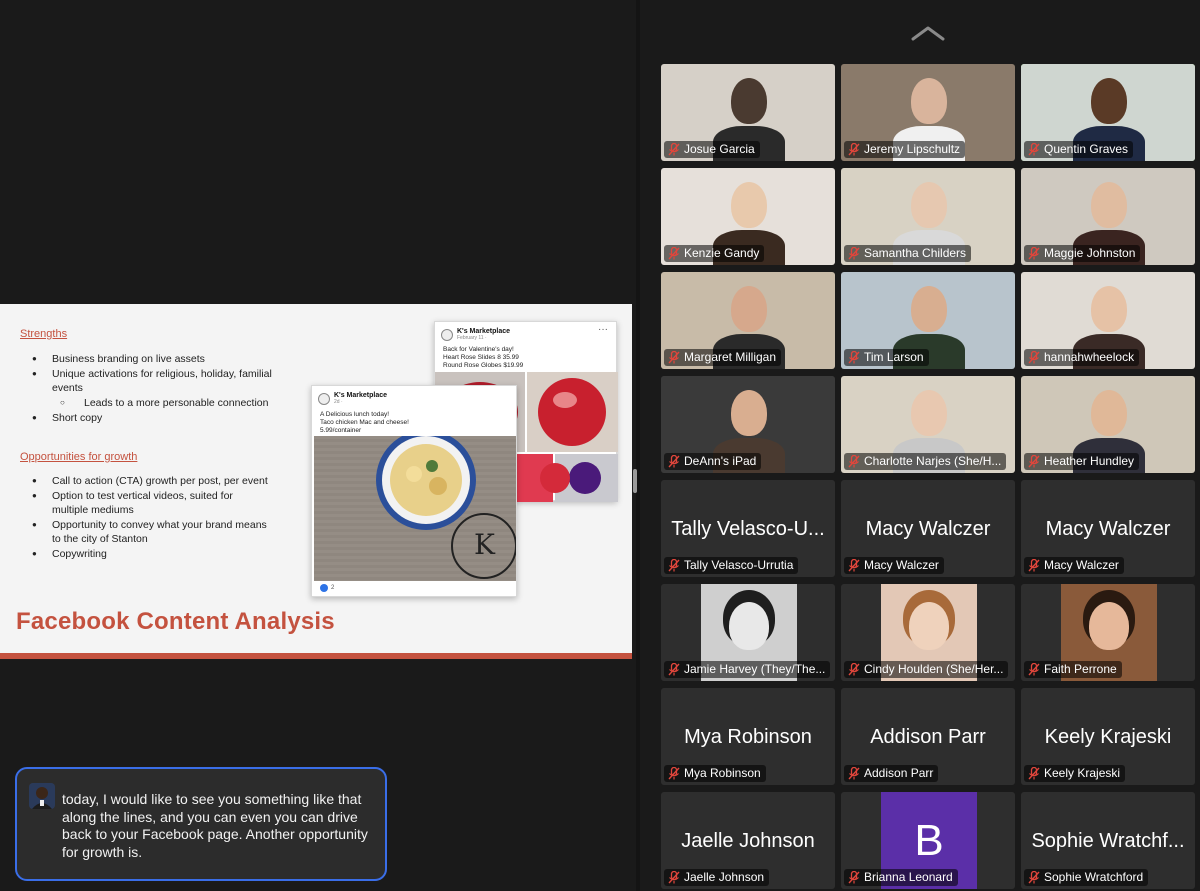 The image size is (1200, 891). What do you see at coordinates (1108, 320) in the screenshot?
I see `participant-tile: hannahwheelock` at bounding box center [1108, 320].